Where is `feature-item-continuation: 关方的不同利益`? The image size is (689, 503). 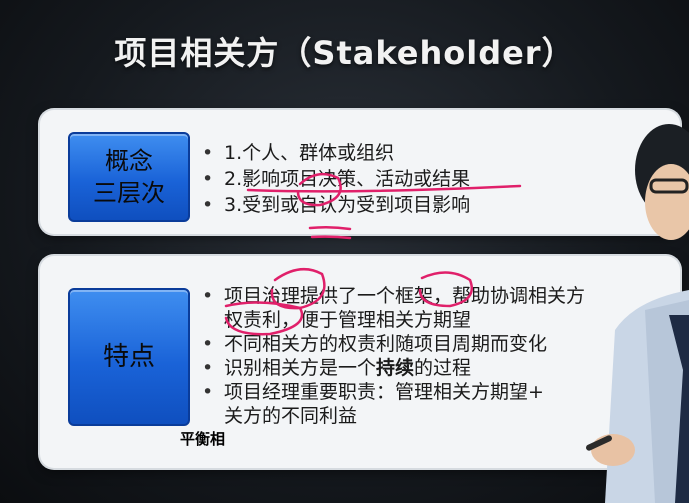
feature-item-continuation: 关方的不同利益 is located at coordinates (291, 416).